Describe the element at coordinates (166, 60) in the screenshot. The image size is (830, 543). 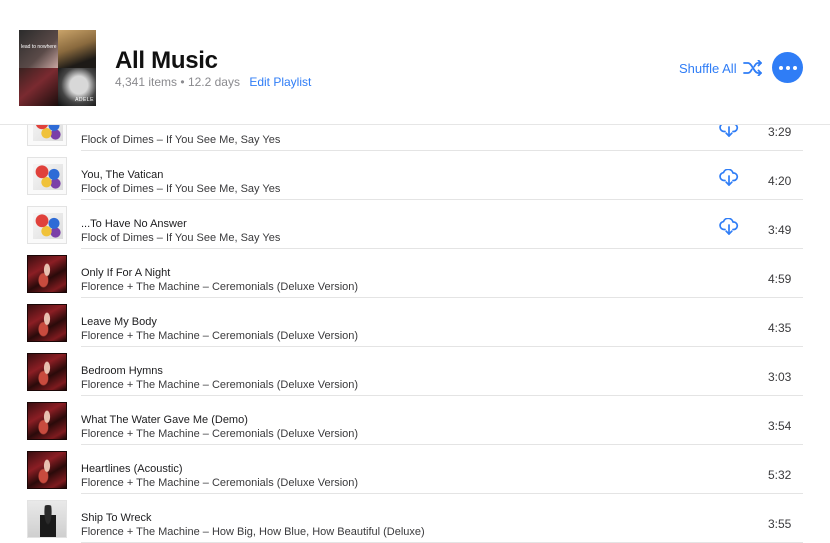
I see `playlist-title: All Music` at that location.